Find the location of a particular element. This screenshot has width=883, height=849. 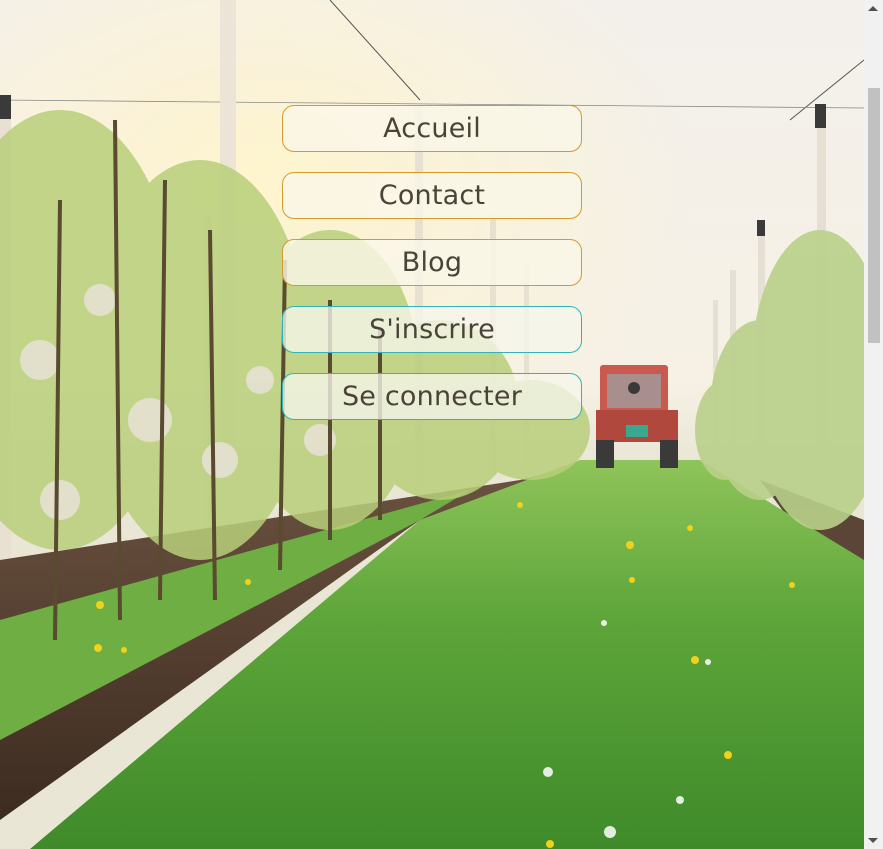

scroll-down-icon is located at coordinates (873, 840).